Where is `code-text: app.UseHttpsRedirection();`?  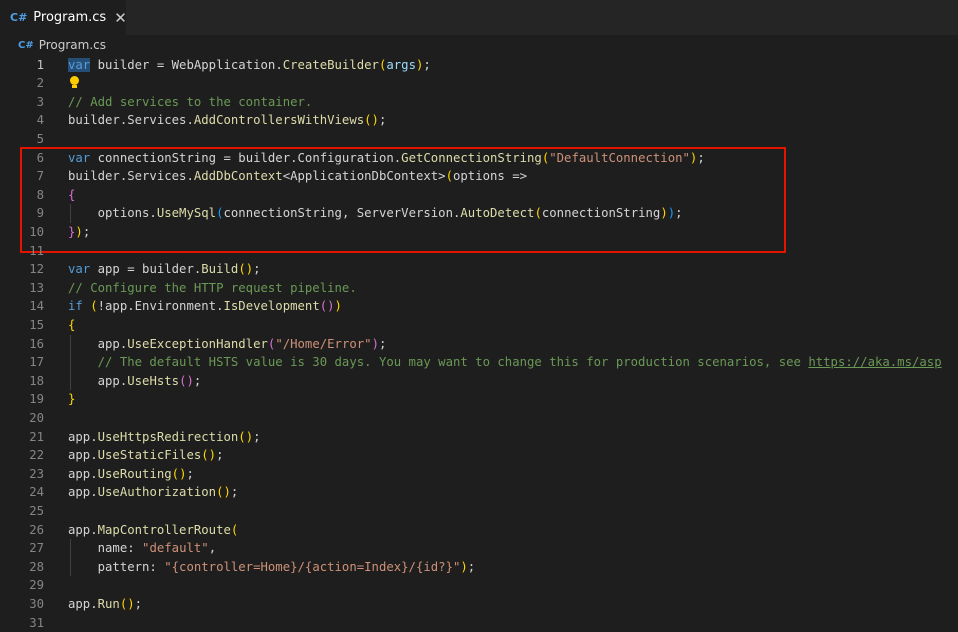
code-text: app.UseHttpsRedirection(); is located at coordinates (164, 437).